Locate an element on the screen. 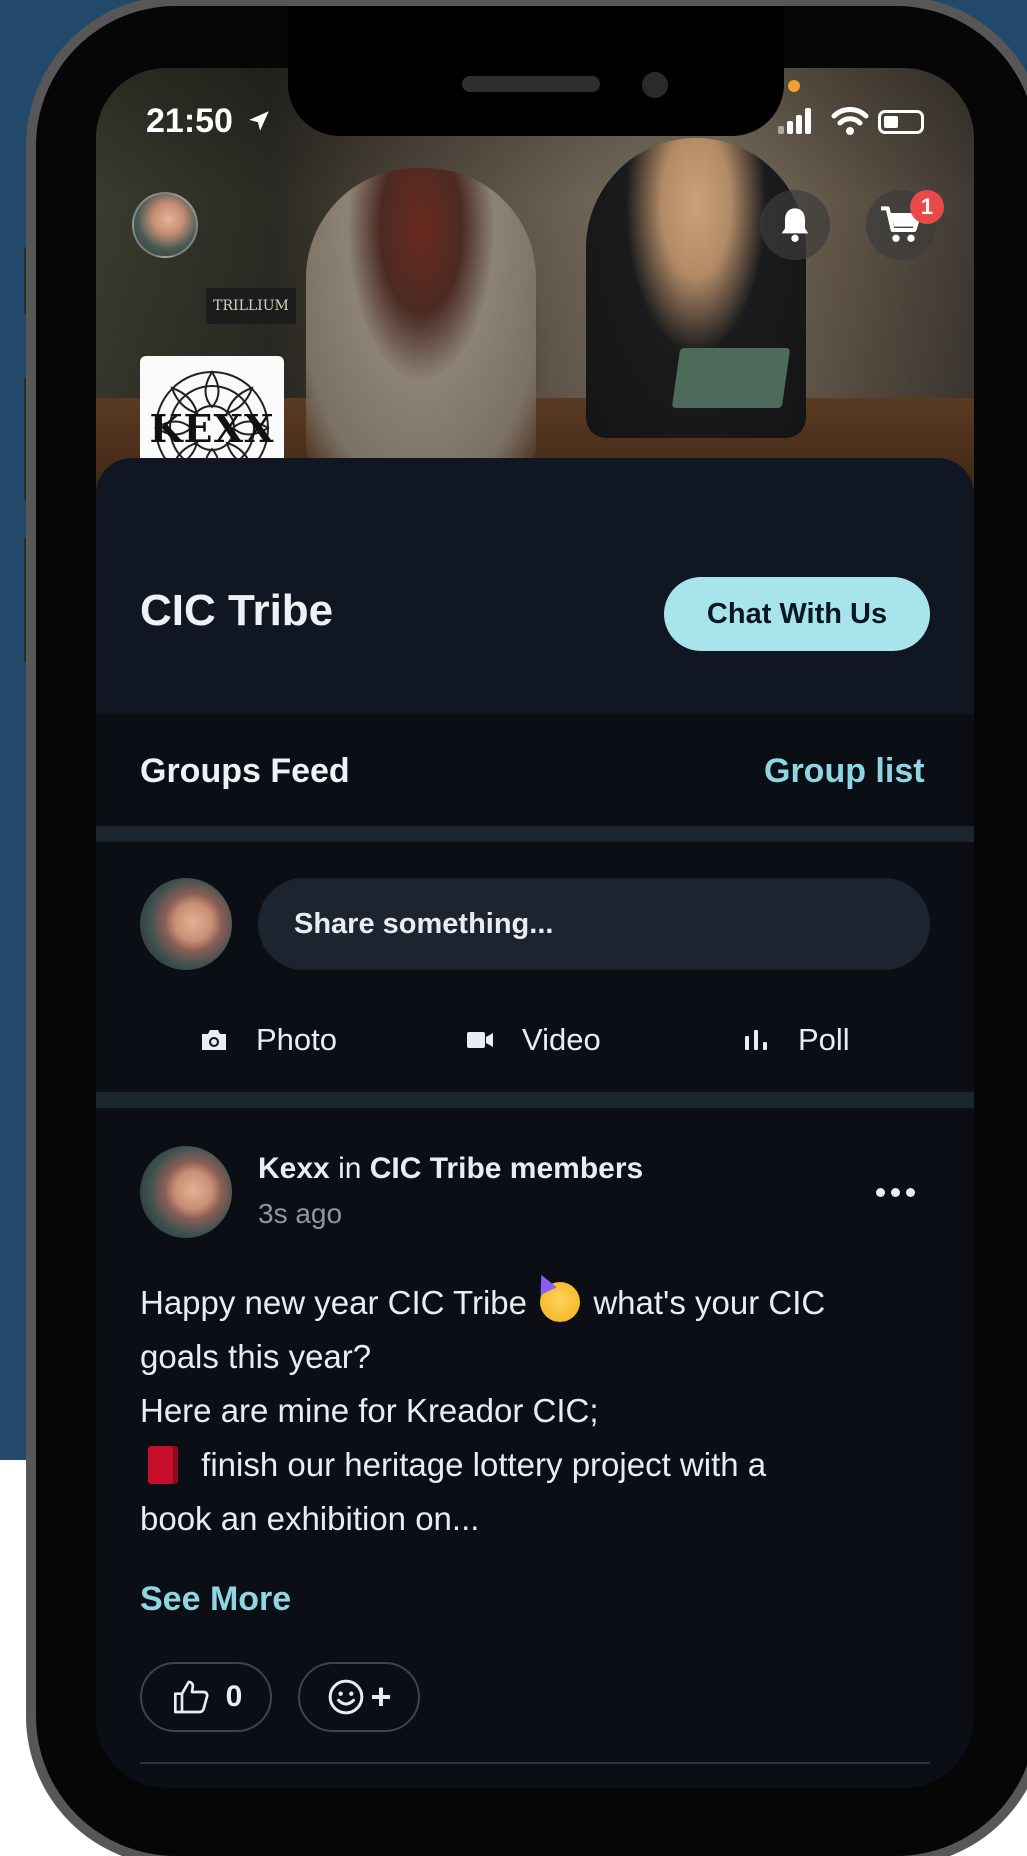  like-button: 0 is located at coordinates (206, 1697).